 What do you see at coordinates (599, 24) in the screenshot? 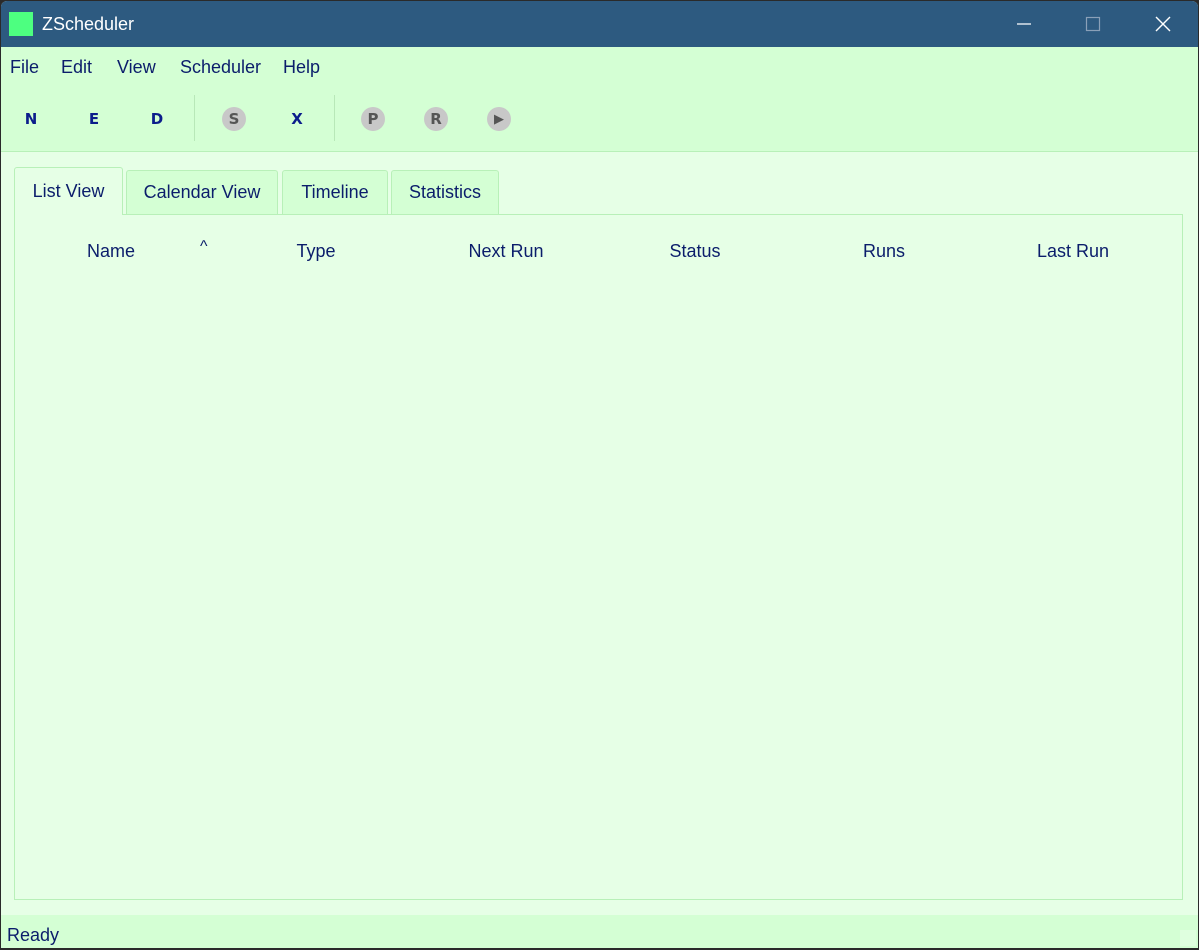
I see `title-bar: ZScheduler` at bounding box center [599, 24].